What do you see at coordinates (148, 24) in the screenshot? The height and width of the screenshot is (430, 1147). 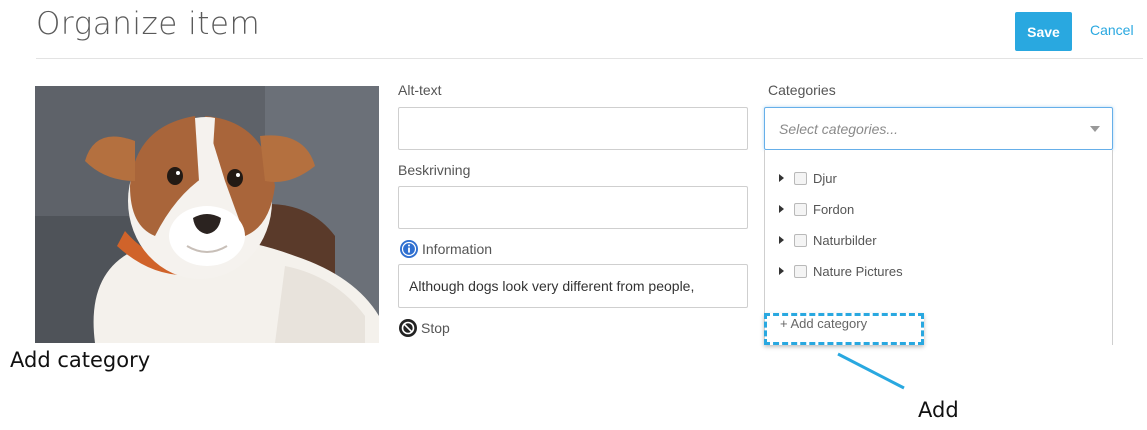 I see `page-title: Organize item` at bounding box center [148, 24].